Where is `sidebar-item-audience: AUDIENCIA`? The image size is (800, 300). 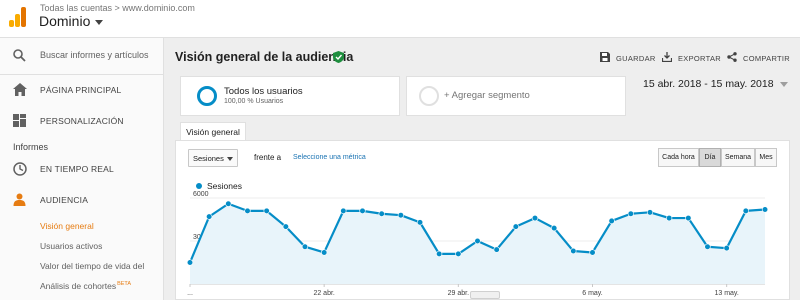 sidebar-item-audience: AUDIENCIA is located at coordinates (82, 200).